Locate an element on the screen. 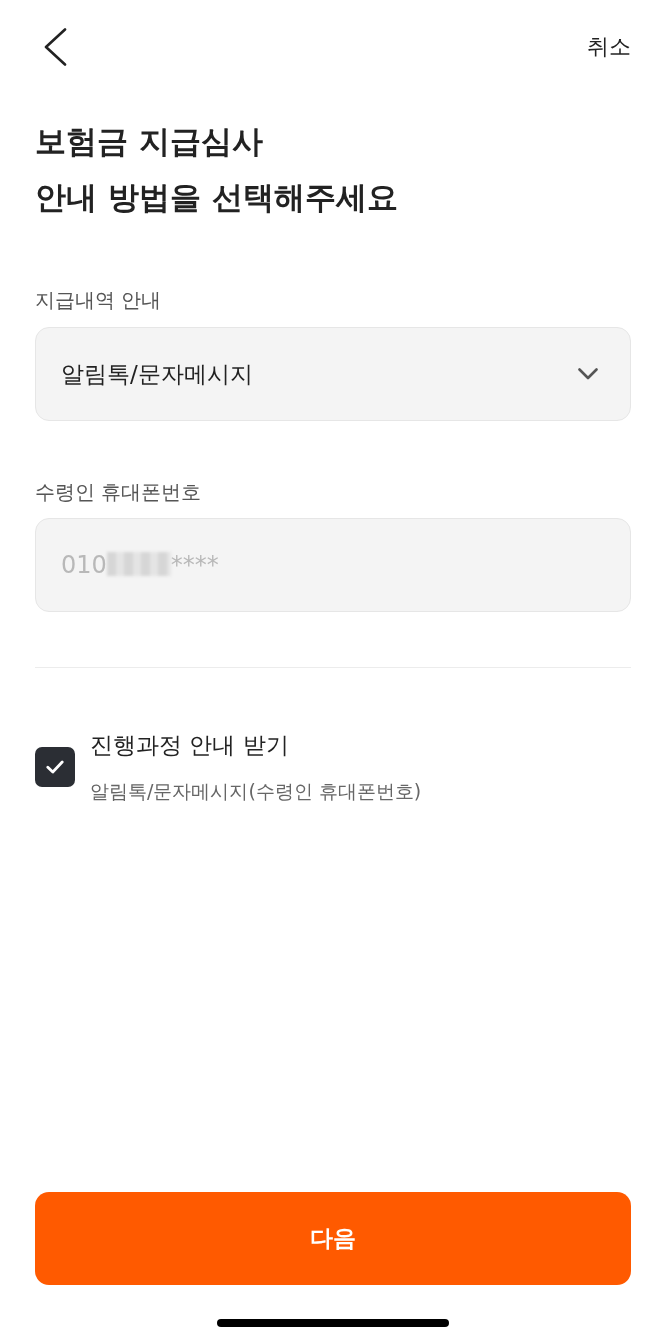 This screenshot has width=665, height=1344. checkbox is located at coordinates (55, 767).